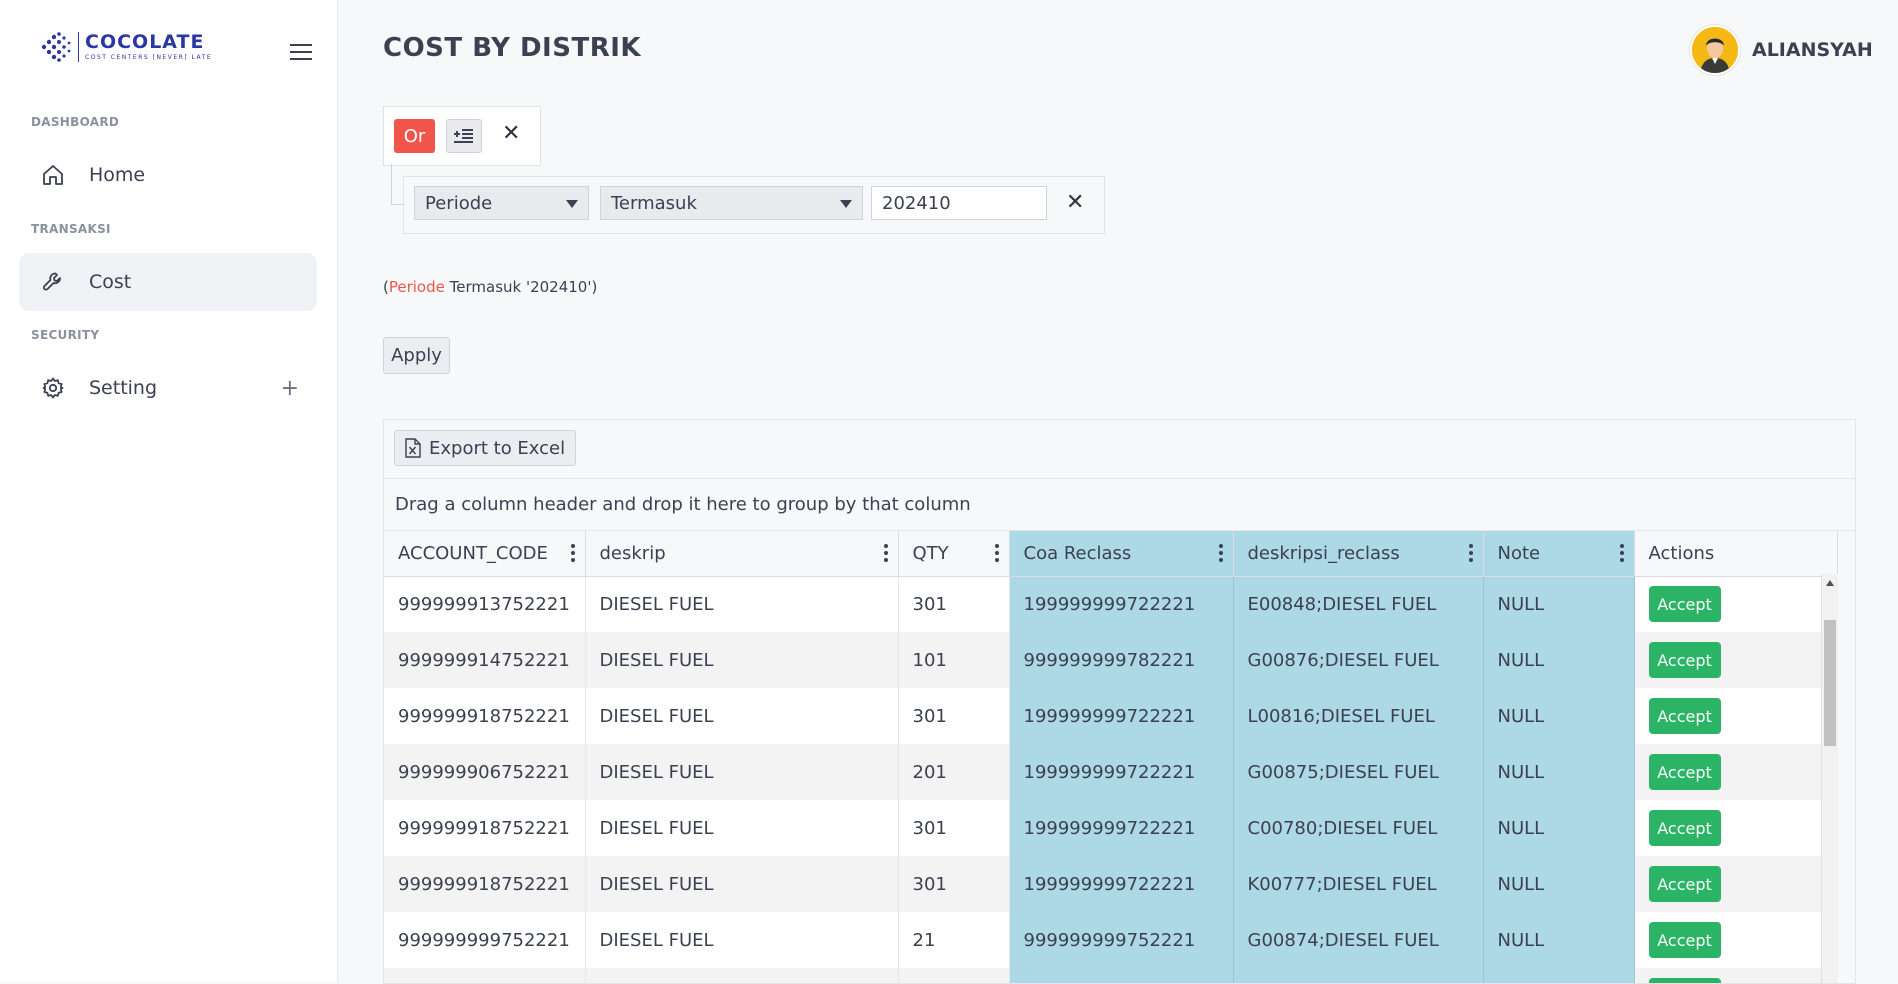  I want to click on expand-plus-icon: +, so click(290, 388).